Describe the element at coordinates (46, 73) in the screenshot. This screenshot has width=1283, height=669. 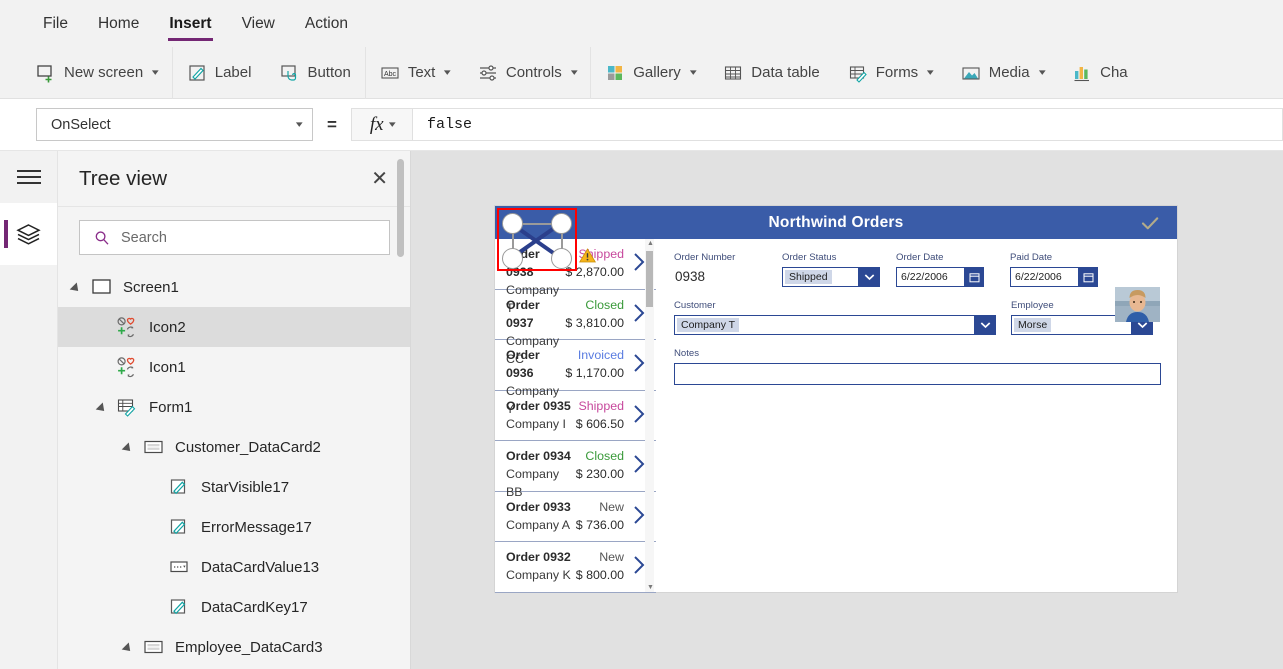
I see `new-screen-icon` at that location.